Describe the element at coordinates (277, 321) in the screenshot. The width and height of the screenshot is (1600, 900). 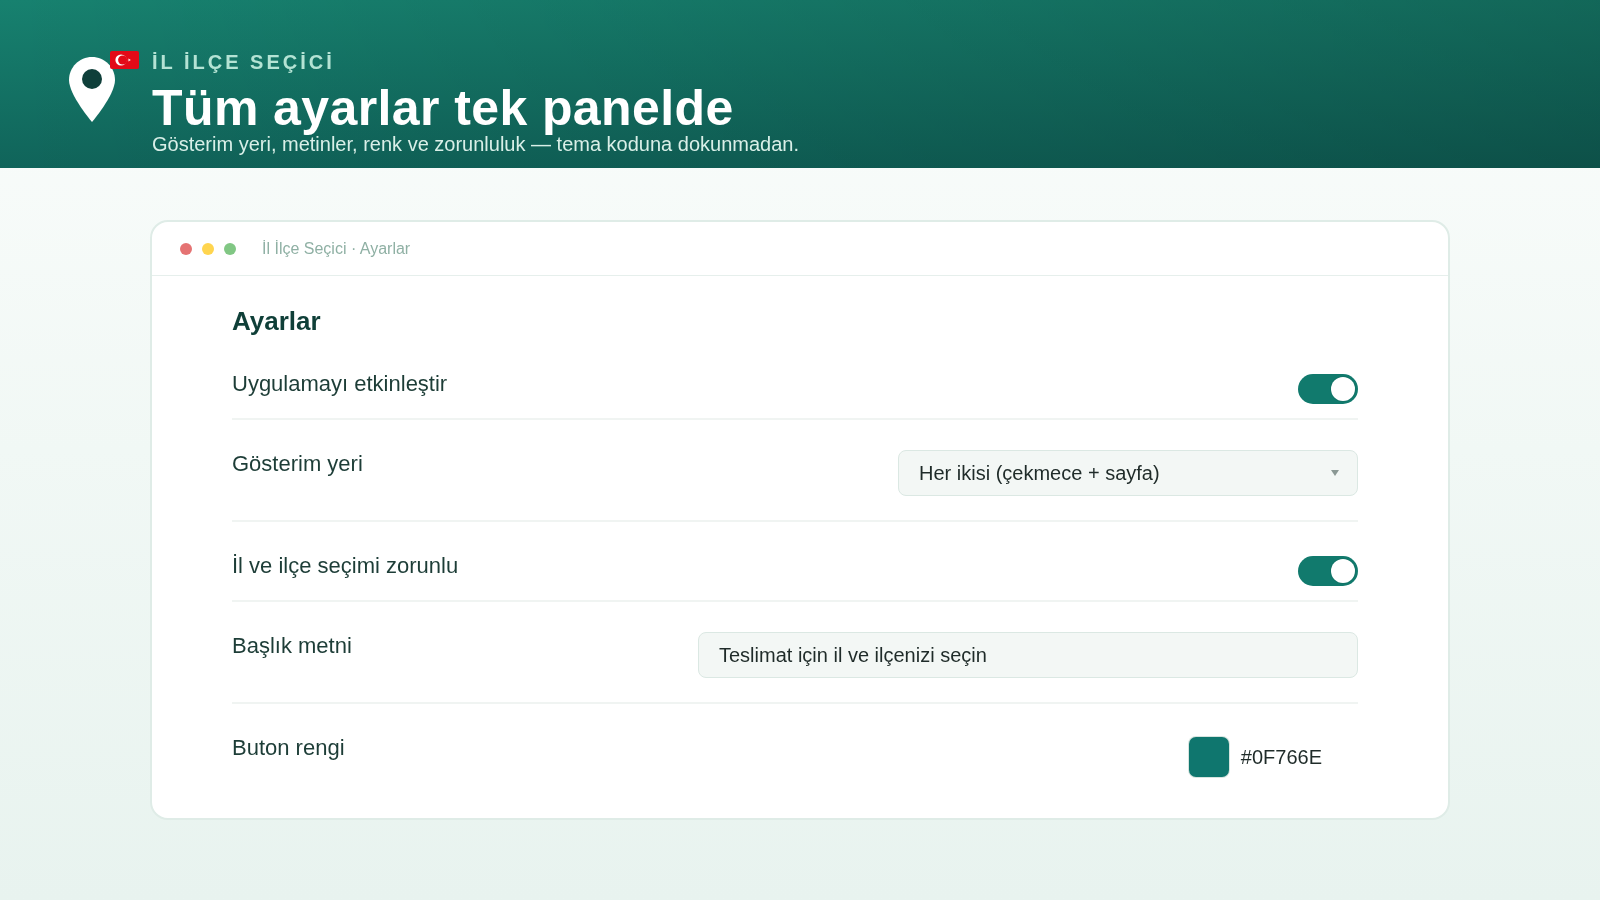
I see `settings-heading: Ayarlar` at that location.